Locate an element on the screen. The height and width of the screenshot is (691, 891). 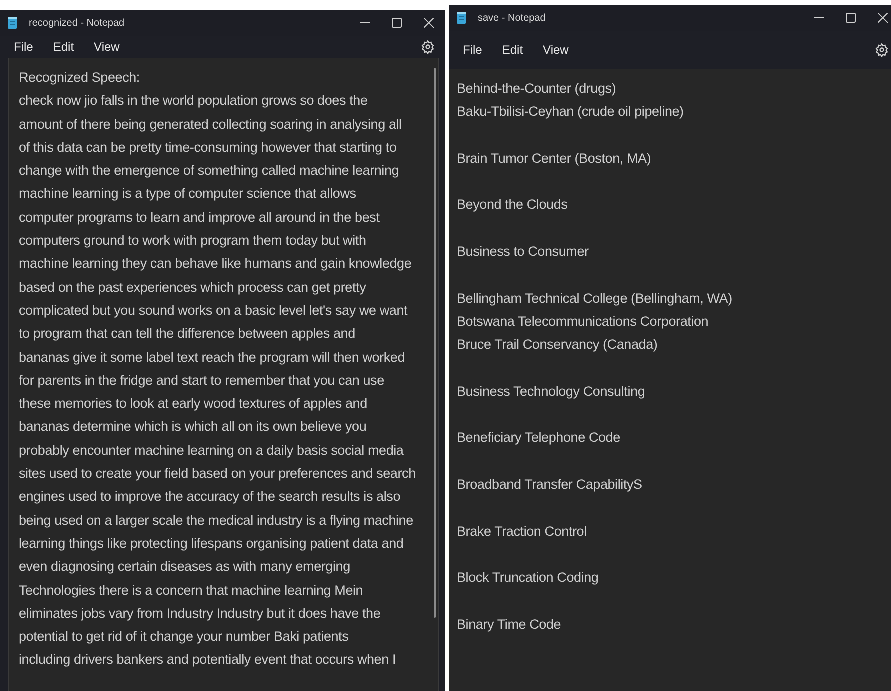
text-line: Bellingham Technical College (Bellingham, WA) is located at coordinates (594, 299).